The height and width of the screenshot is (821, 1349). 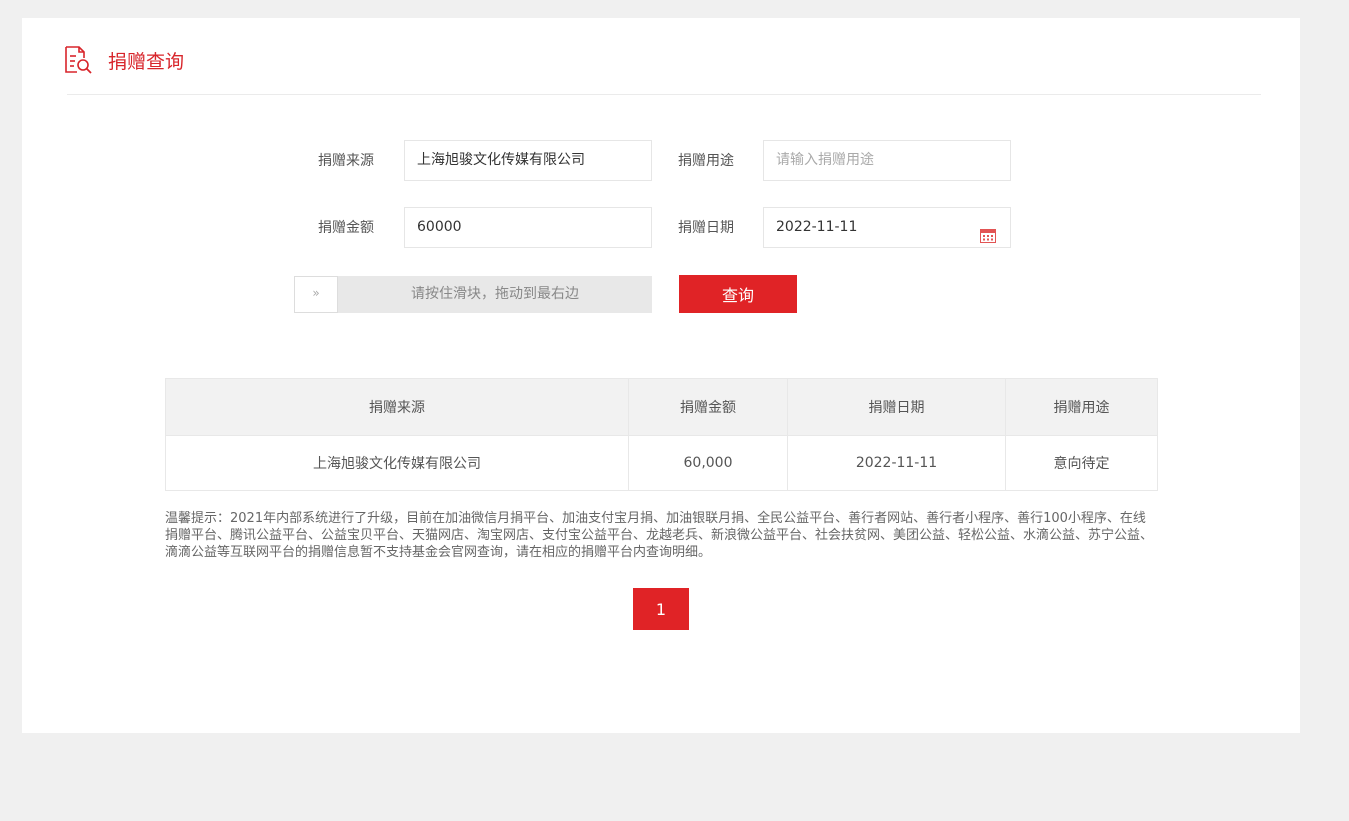 What do you see at coordinates (78, 60) in the screenshot?
I see `document-search-icon` at bounding box center [78, 60].